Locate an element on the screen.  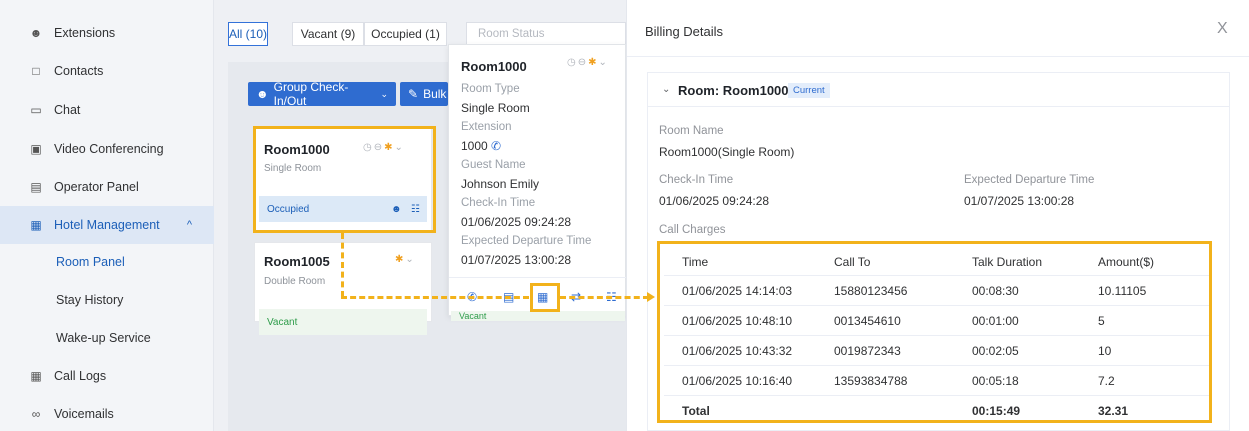
sidebar-item-chat: ▭ Chat is located at coordinates (107, 110).